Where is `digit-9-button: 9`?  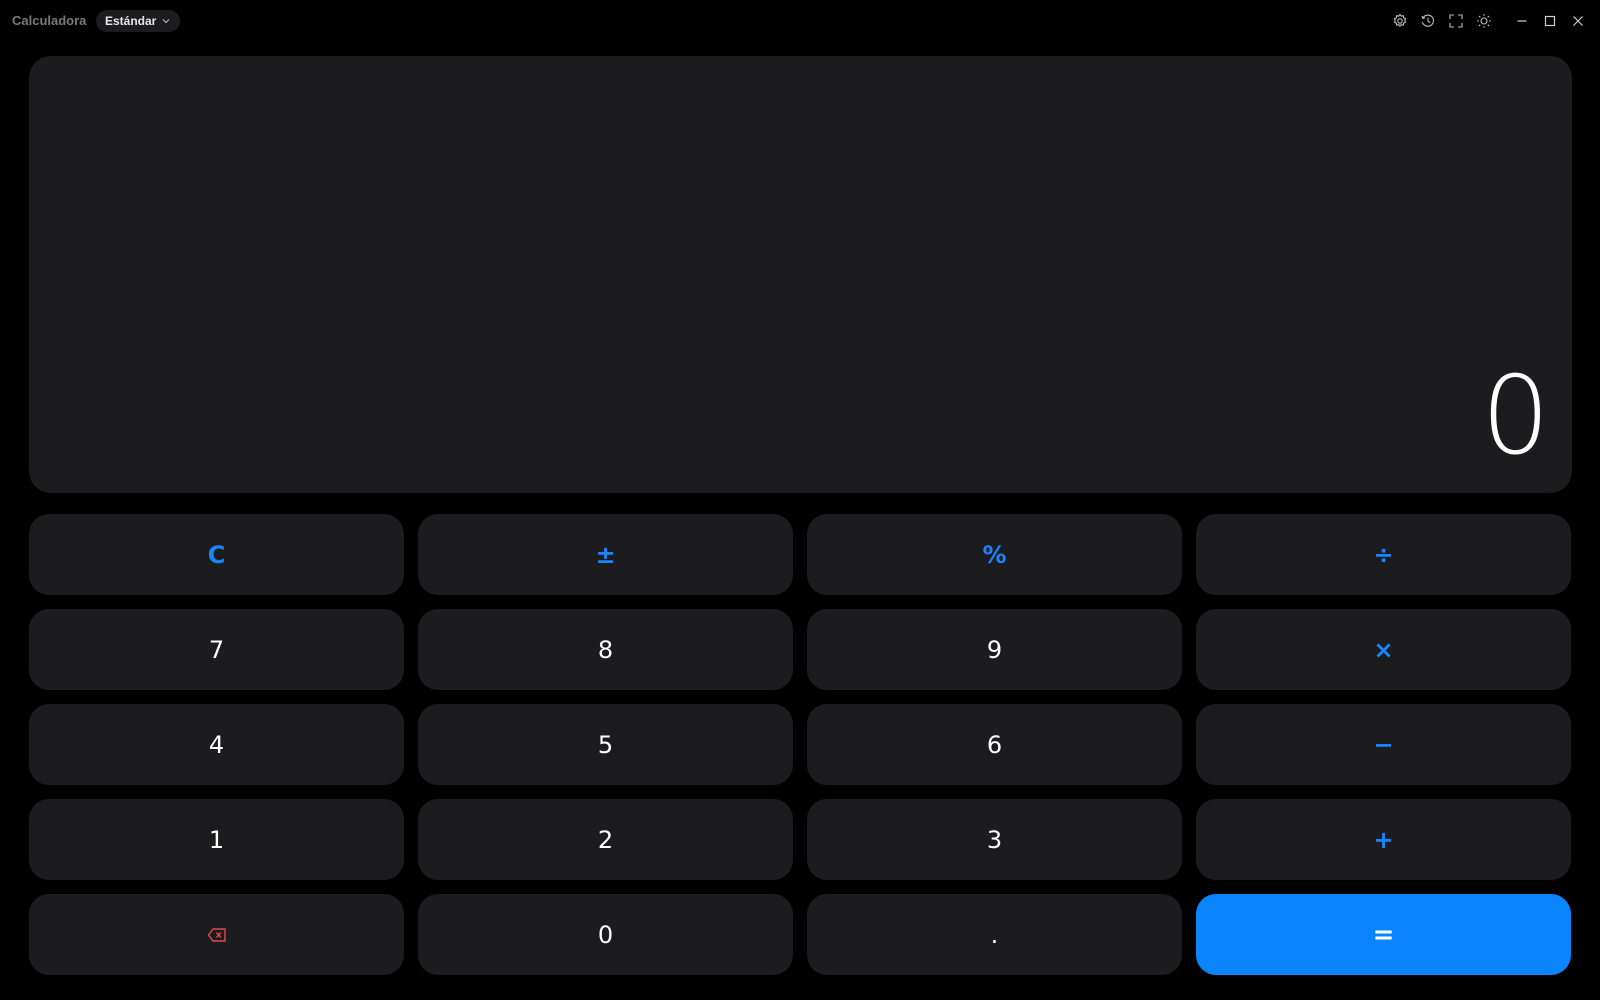 digit-9-button: 9 is located at coordinates (994, 649).